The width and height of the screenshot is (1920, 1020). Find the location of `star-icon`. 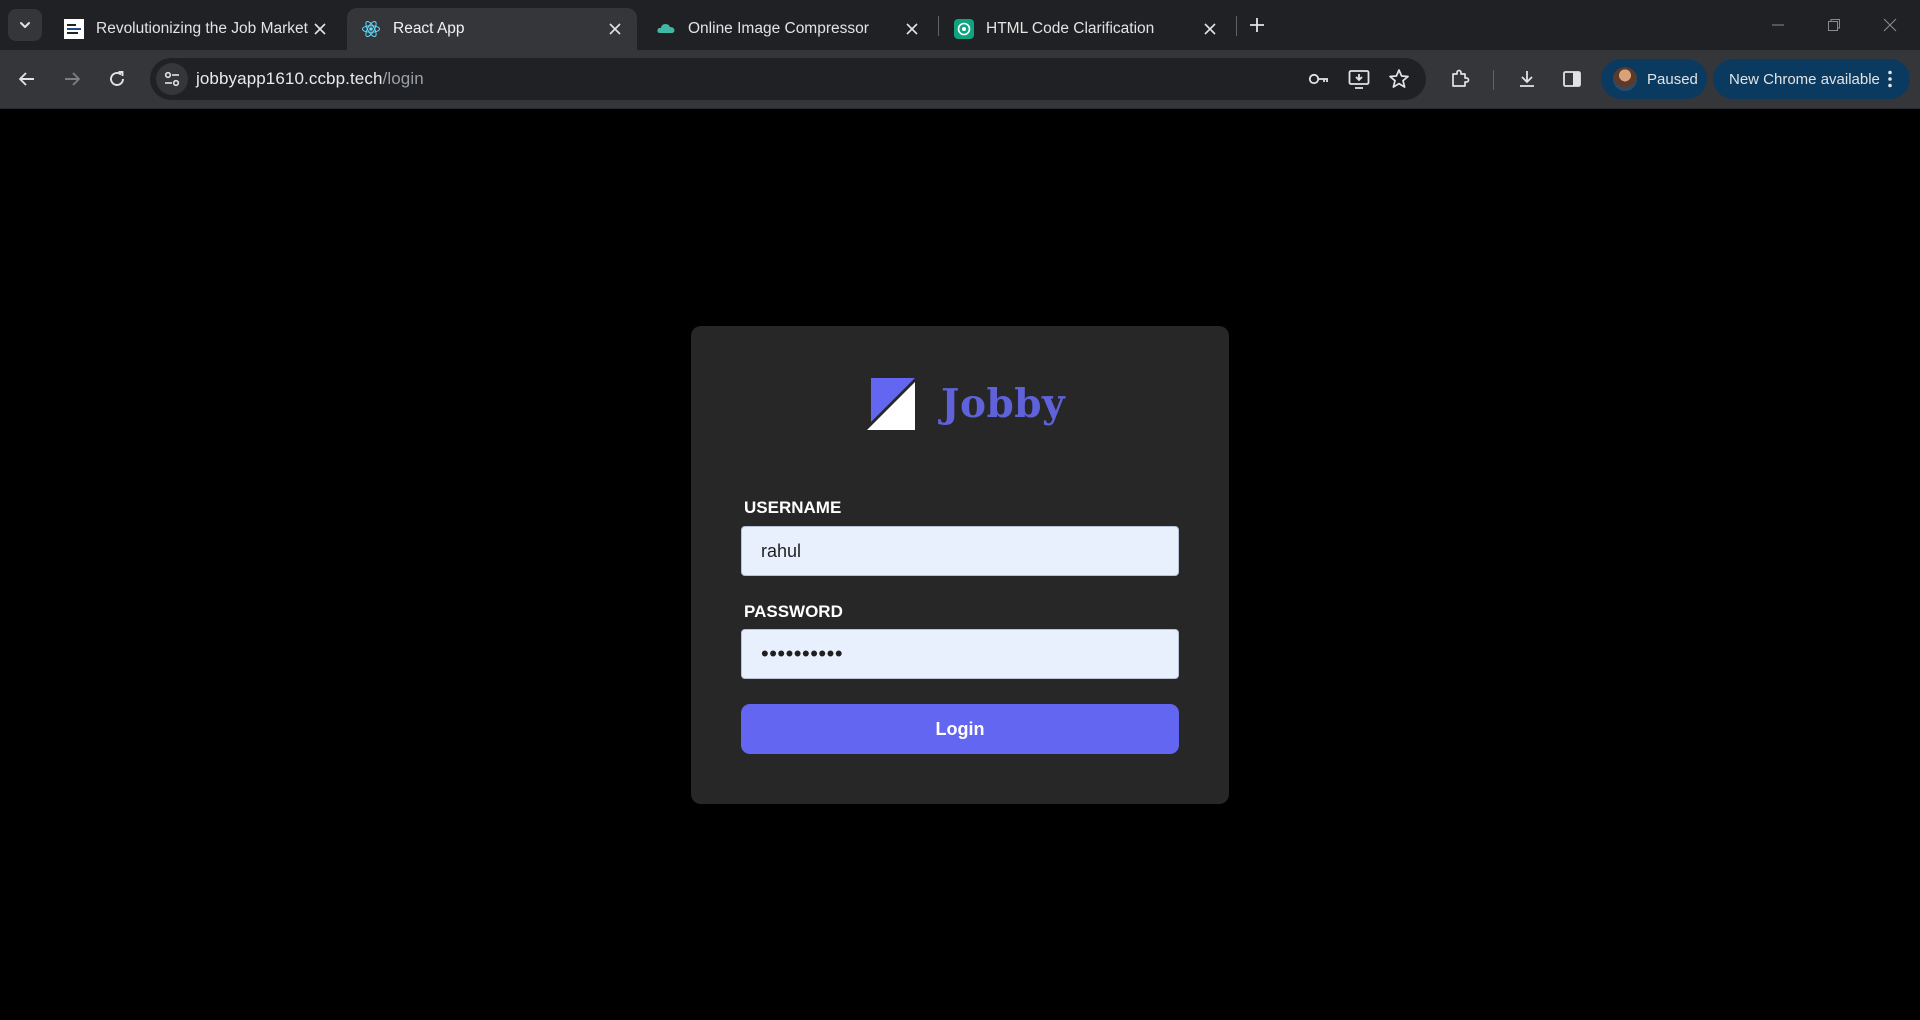

star-icon is located at coordinates (1399, 78).